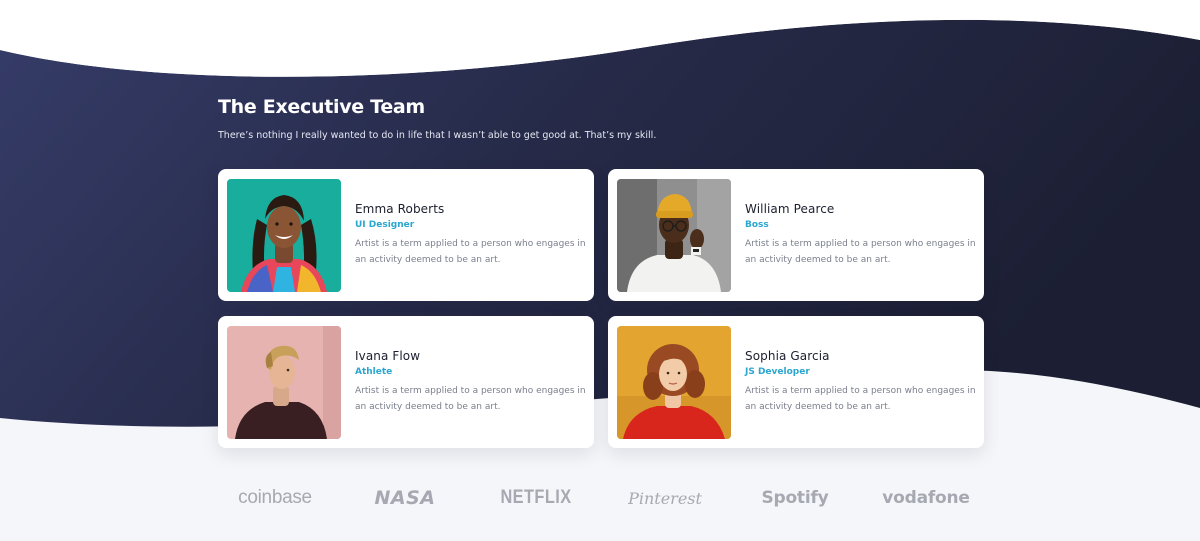  Describe the element at coordinates (385, 225) in the screenshot. I see `team-member-role: UI Designer` at that location.